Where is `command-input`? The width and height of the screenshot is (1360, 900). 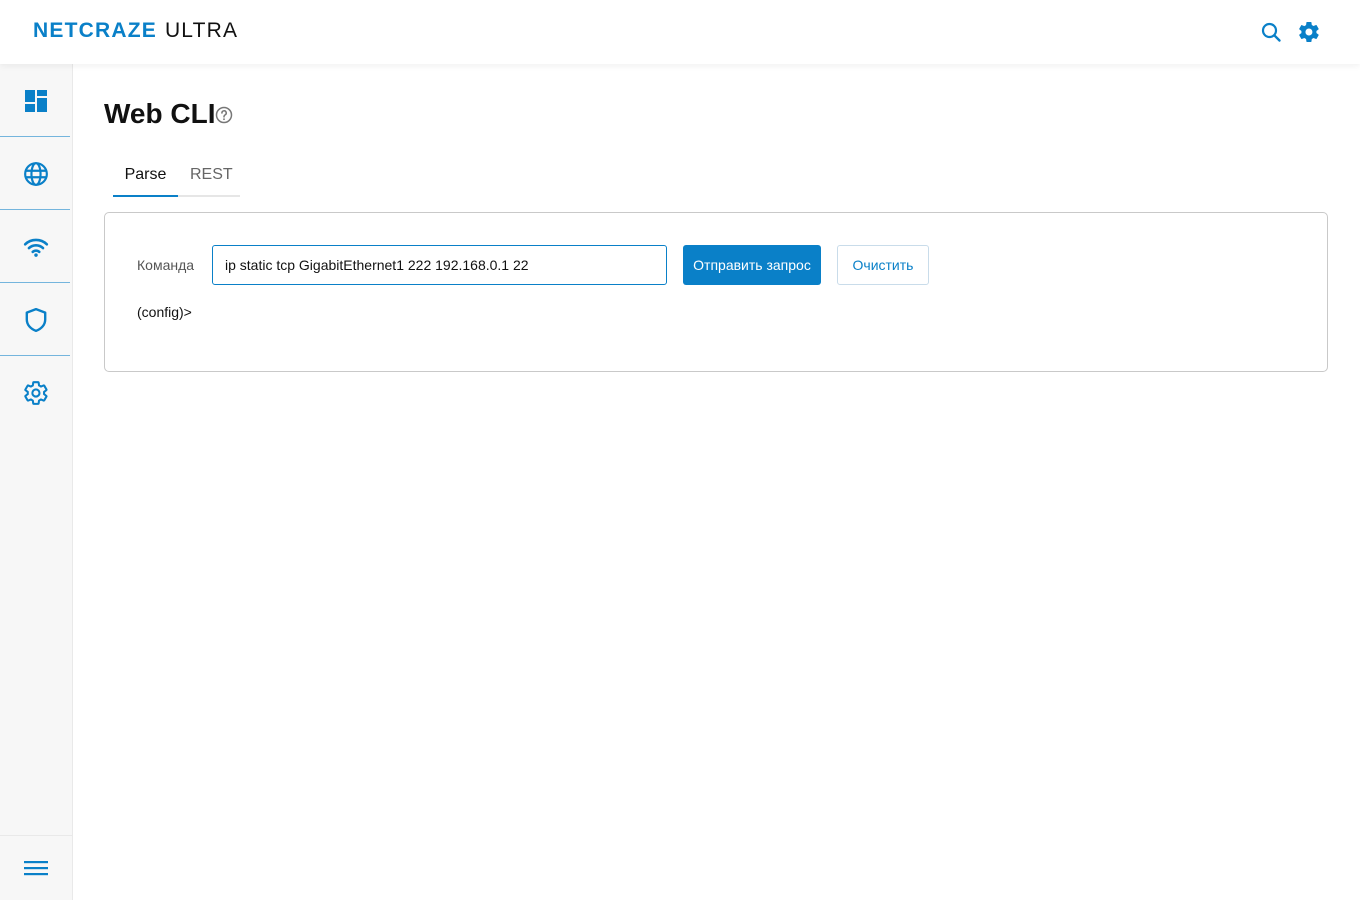
command-input is located at coordinates (439, 265).